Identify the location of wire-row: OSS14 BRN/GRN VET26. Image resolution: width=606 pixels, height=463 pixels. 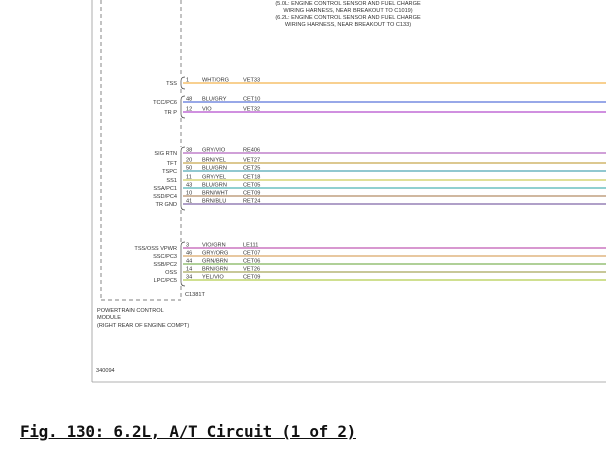
(385, 271).